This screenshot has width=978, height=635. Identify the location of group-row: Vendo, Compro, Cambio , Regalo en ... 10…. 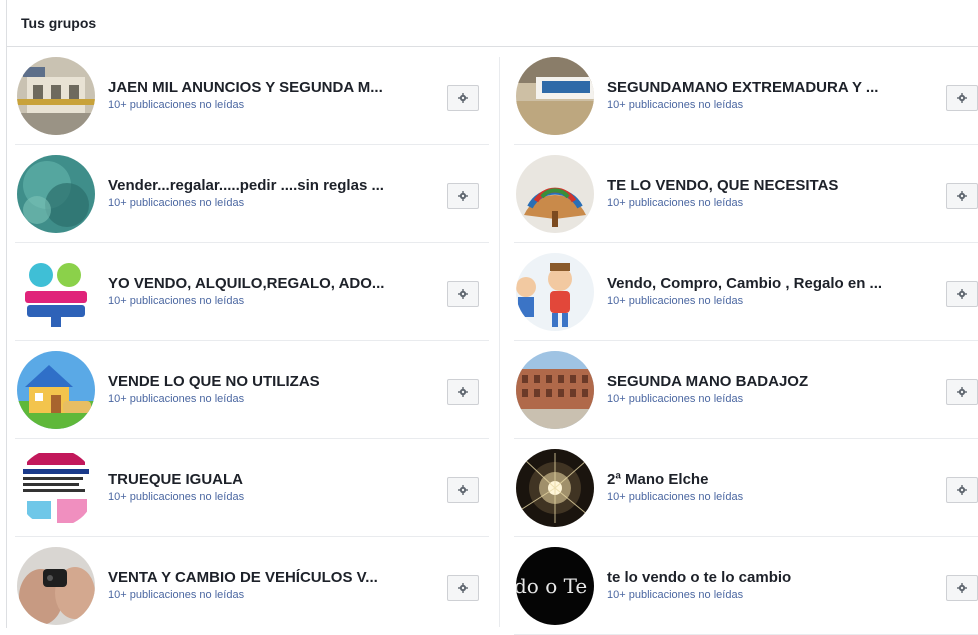
(746, 292).